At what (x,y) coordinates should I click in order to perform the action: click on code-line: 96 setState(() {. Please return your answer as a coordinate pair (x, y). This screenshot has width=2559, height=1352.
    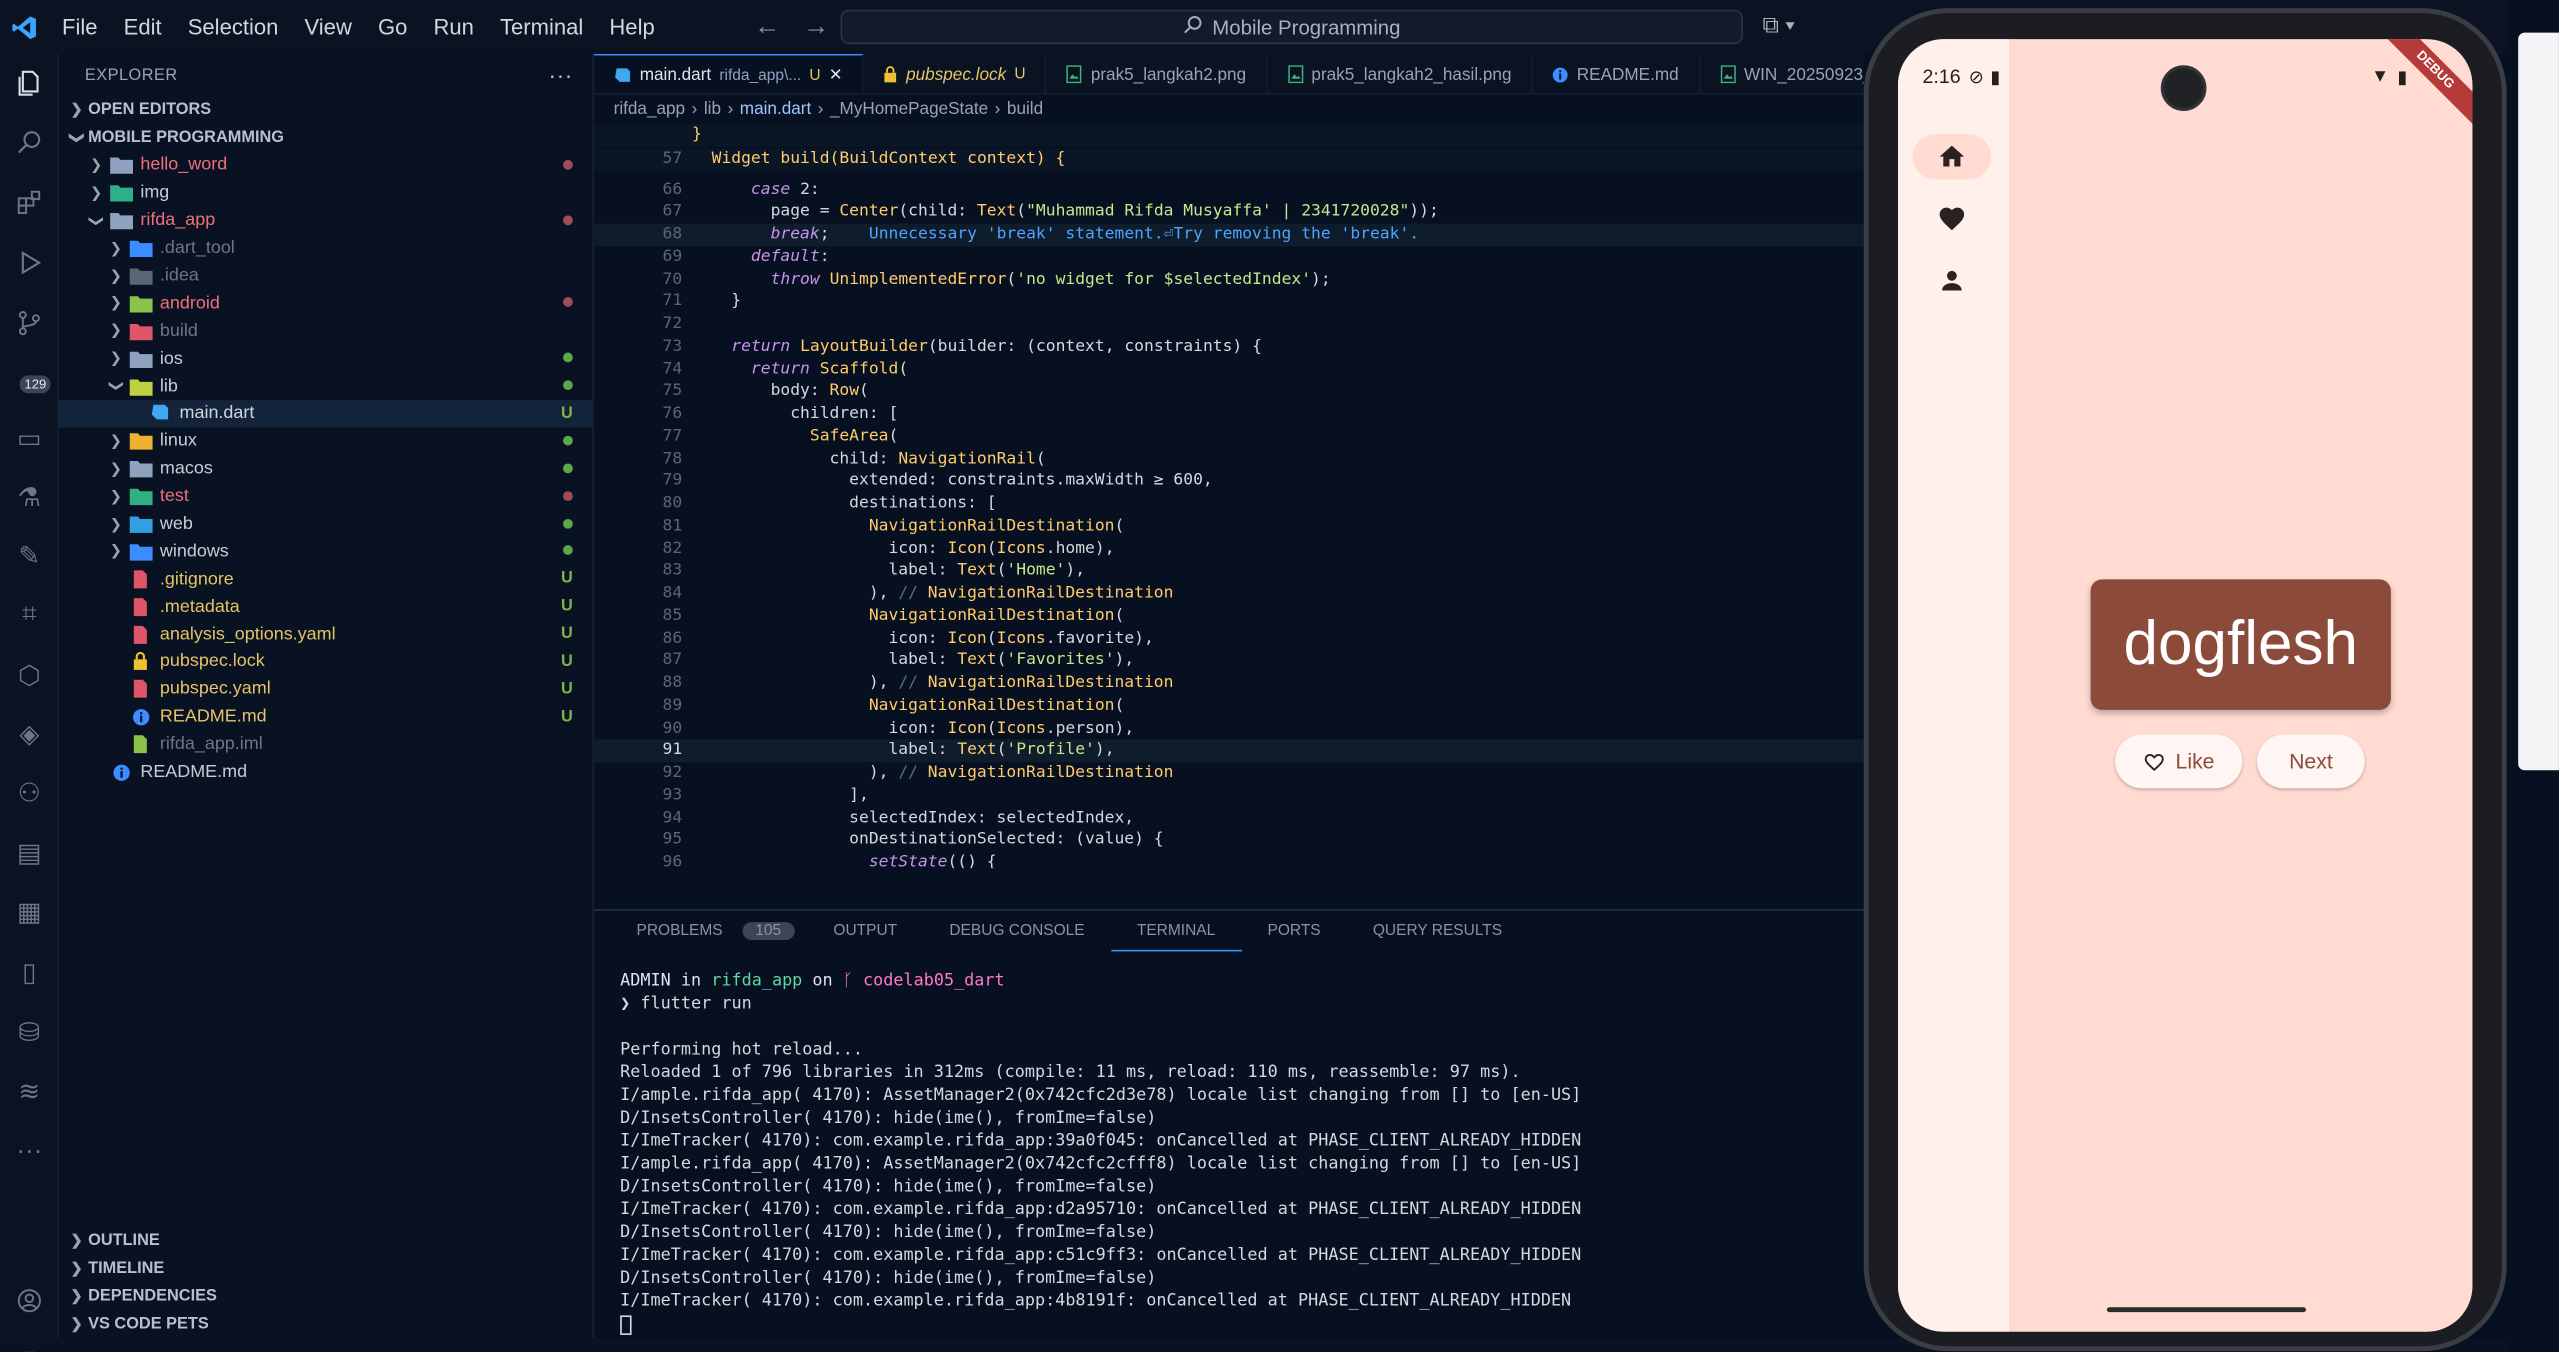
    Looking at the image, I should click on (1229, 860).